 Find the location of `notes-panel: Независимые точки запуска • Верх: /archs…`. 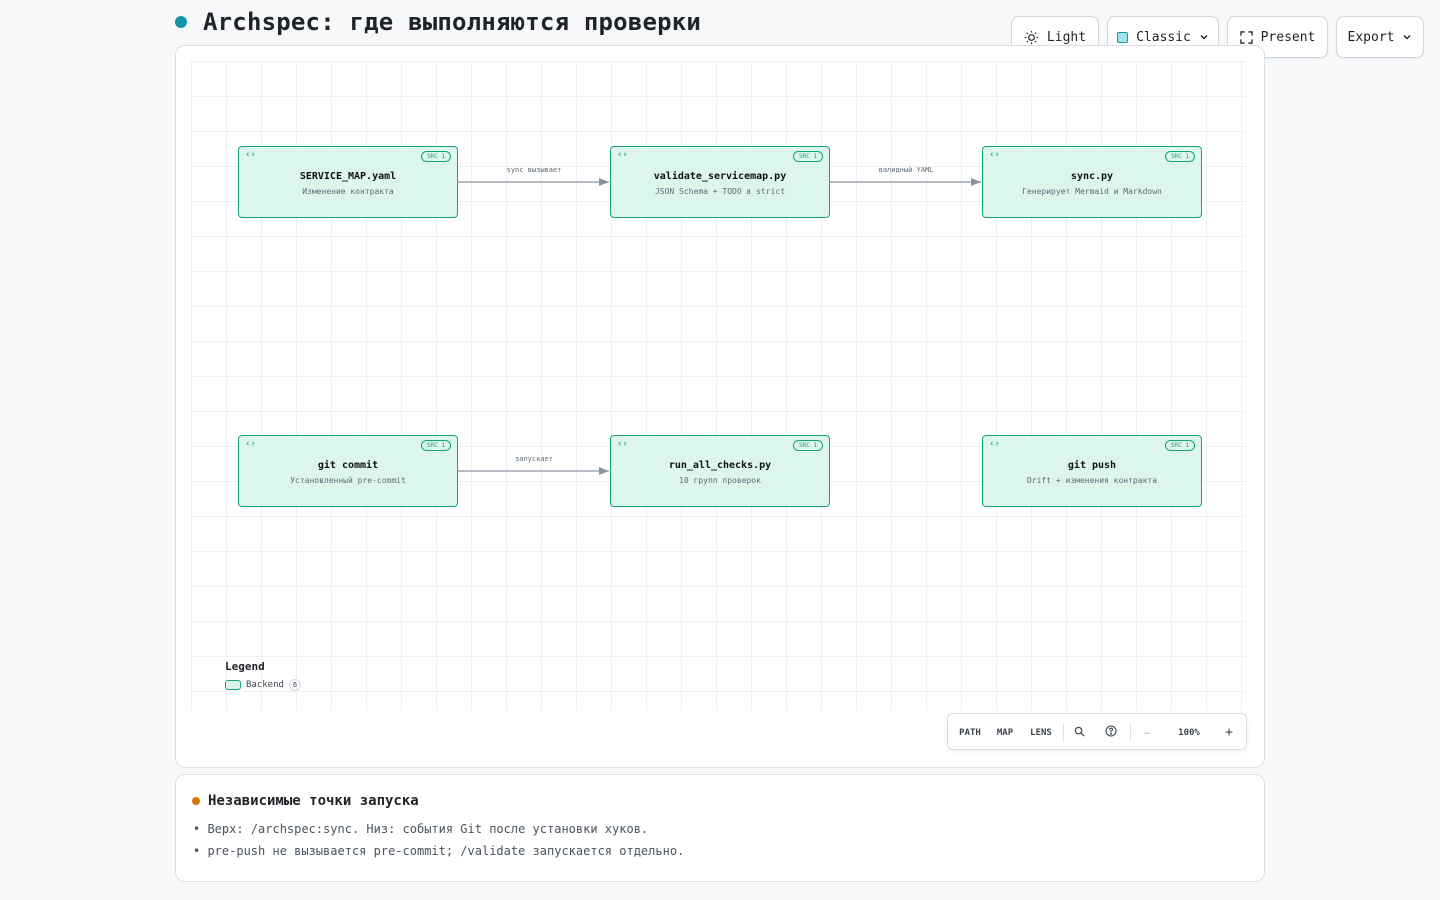

notes-panel: Независимые точки запуска • Верх: /archs… is located at coordinates (720, 828).